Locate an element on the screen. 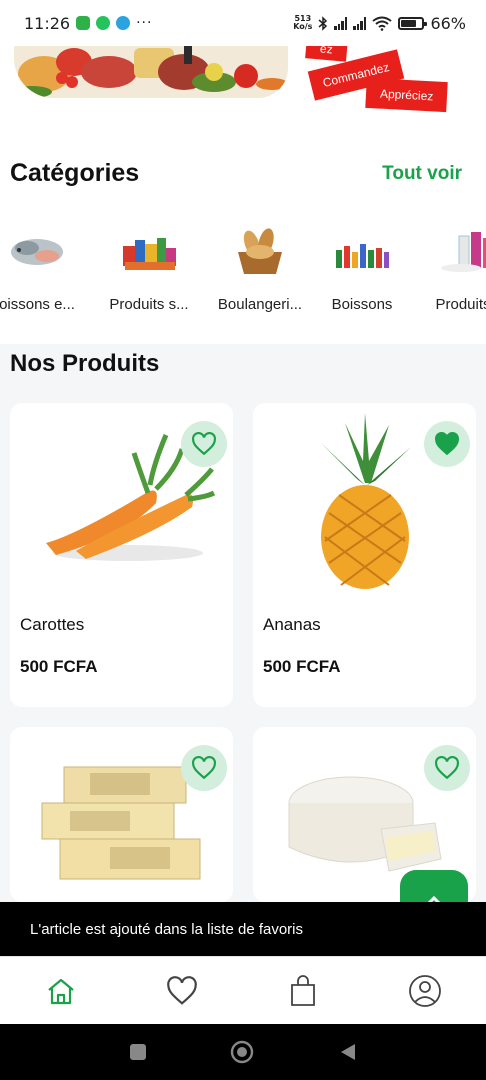 The width and height of the screenshot is (486, 1080). product-card-carottes: Carottes 500 FCFA is located at coordinates (121, 555).